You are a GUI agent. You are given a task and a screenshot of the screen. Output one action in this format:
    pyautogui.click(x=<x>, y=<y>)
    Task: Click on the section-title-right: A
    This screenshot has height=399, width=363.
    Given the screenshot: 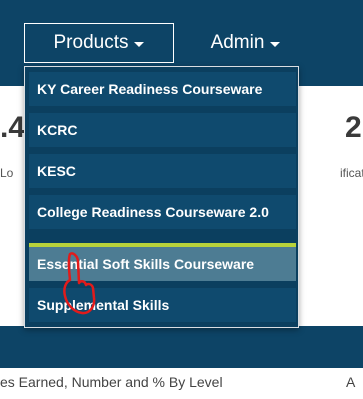 What is the action you would take?
    pyautogui.click(x=351, y=382)
    